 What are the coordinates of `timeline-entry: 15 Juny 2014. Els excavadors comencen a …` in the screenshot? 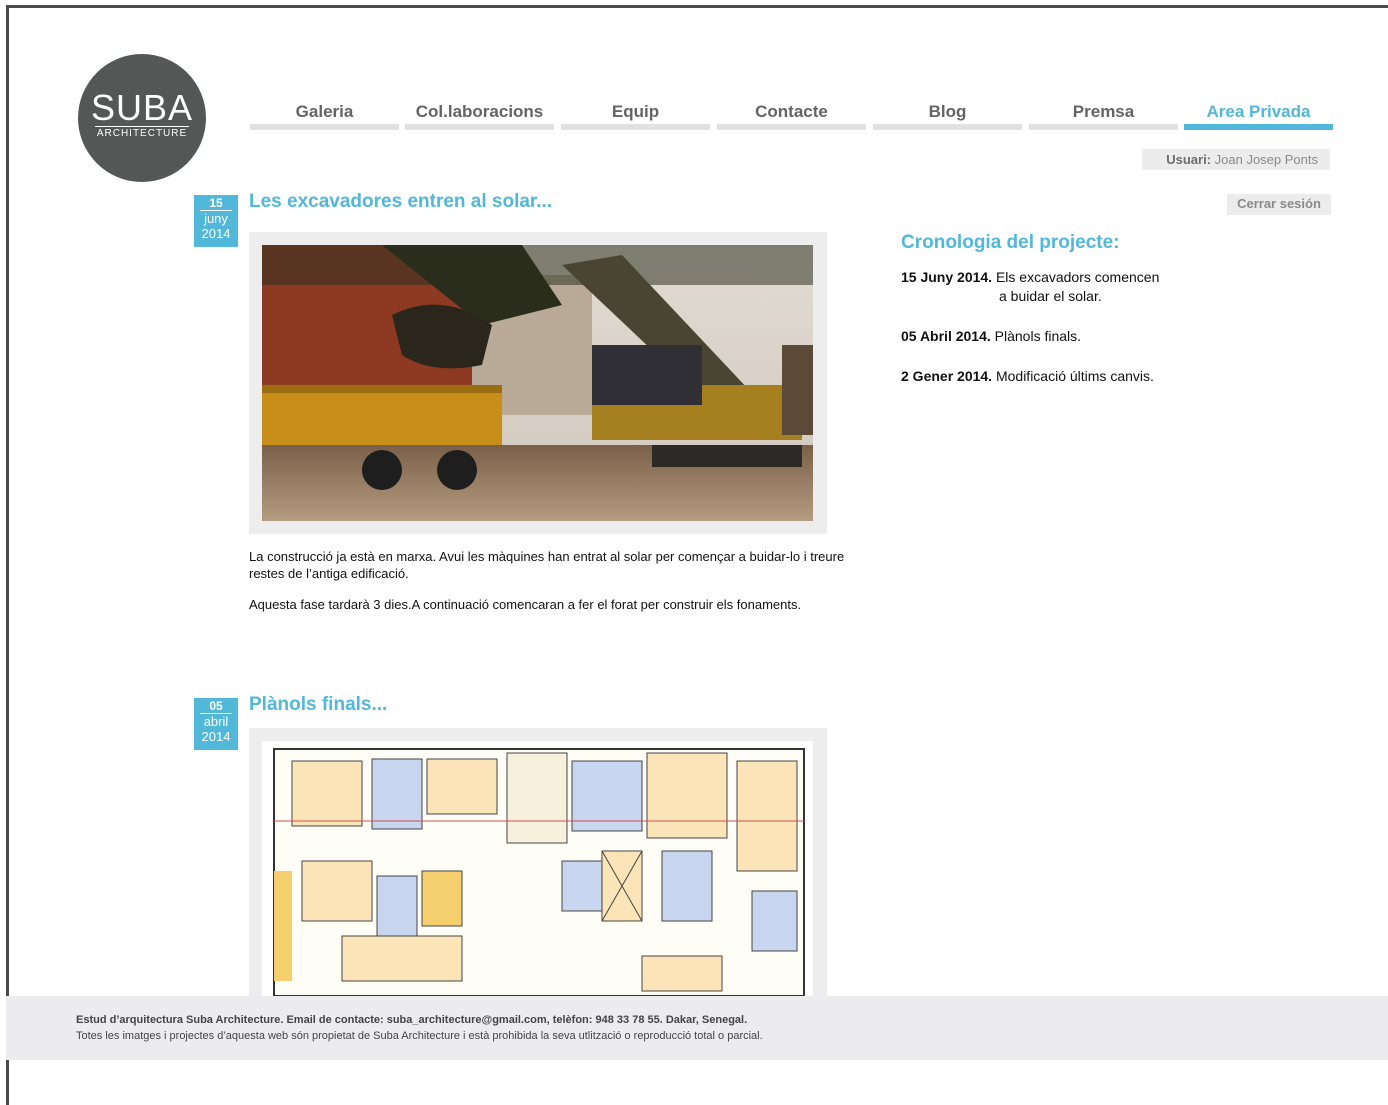 It's located at (1061, 287).